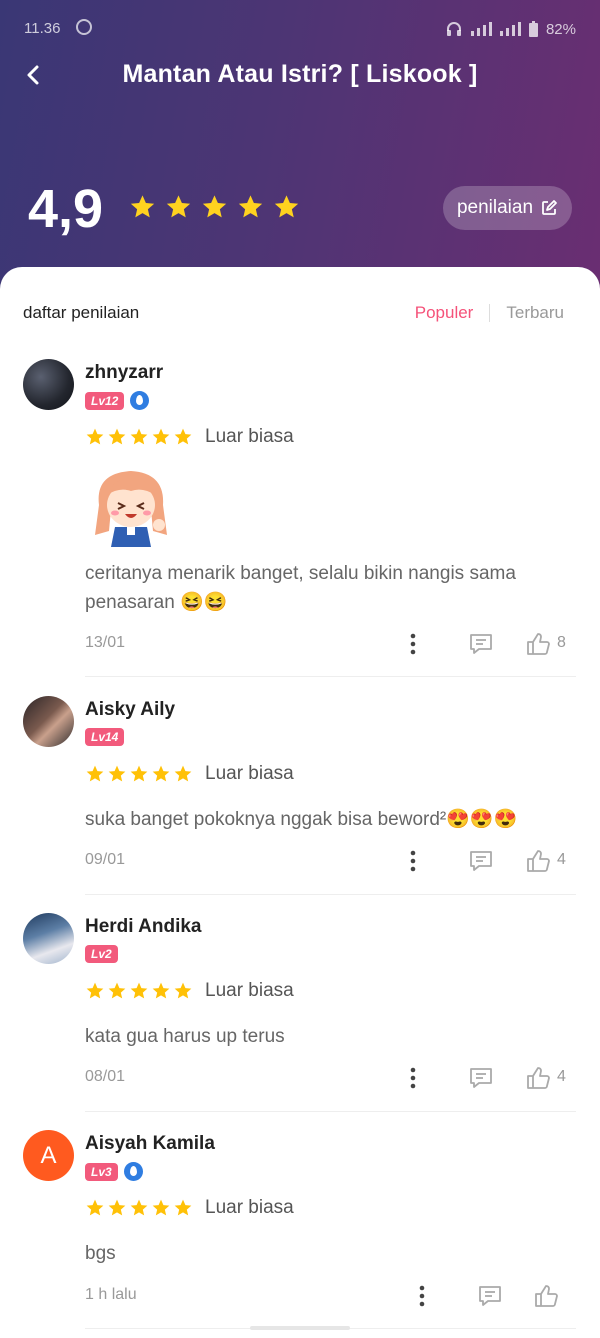 Image resolution: width=600 pixels, height=1338 pixels. I want to click on whatsapp-icon, so click(84, 27).